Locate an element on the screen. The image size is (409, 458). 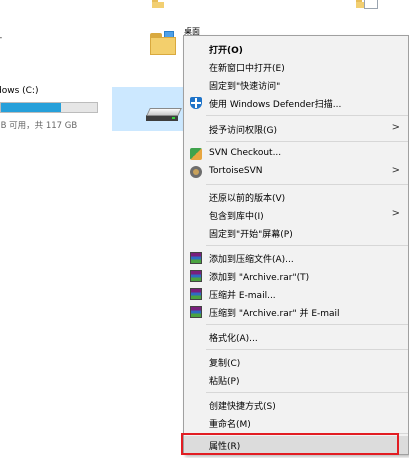
menu-item-restore-versions: 还原以前的版本(V) is located at coordinates (296, 197).